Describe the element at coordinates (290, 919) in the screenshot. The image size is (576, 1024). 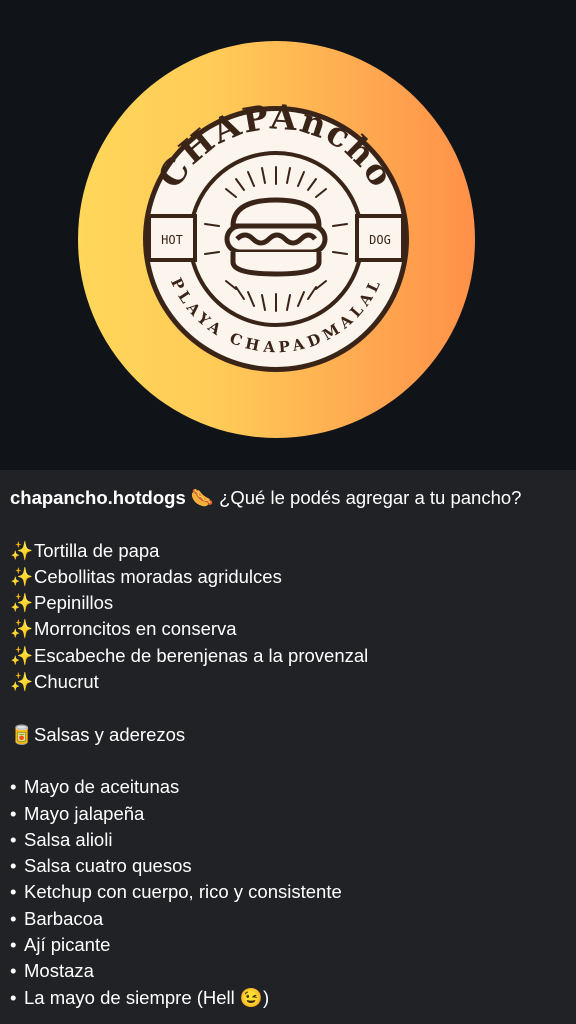
I see `sauce-item: • Barbacoa` at that location.